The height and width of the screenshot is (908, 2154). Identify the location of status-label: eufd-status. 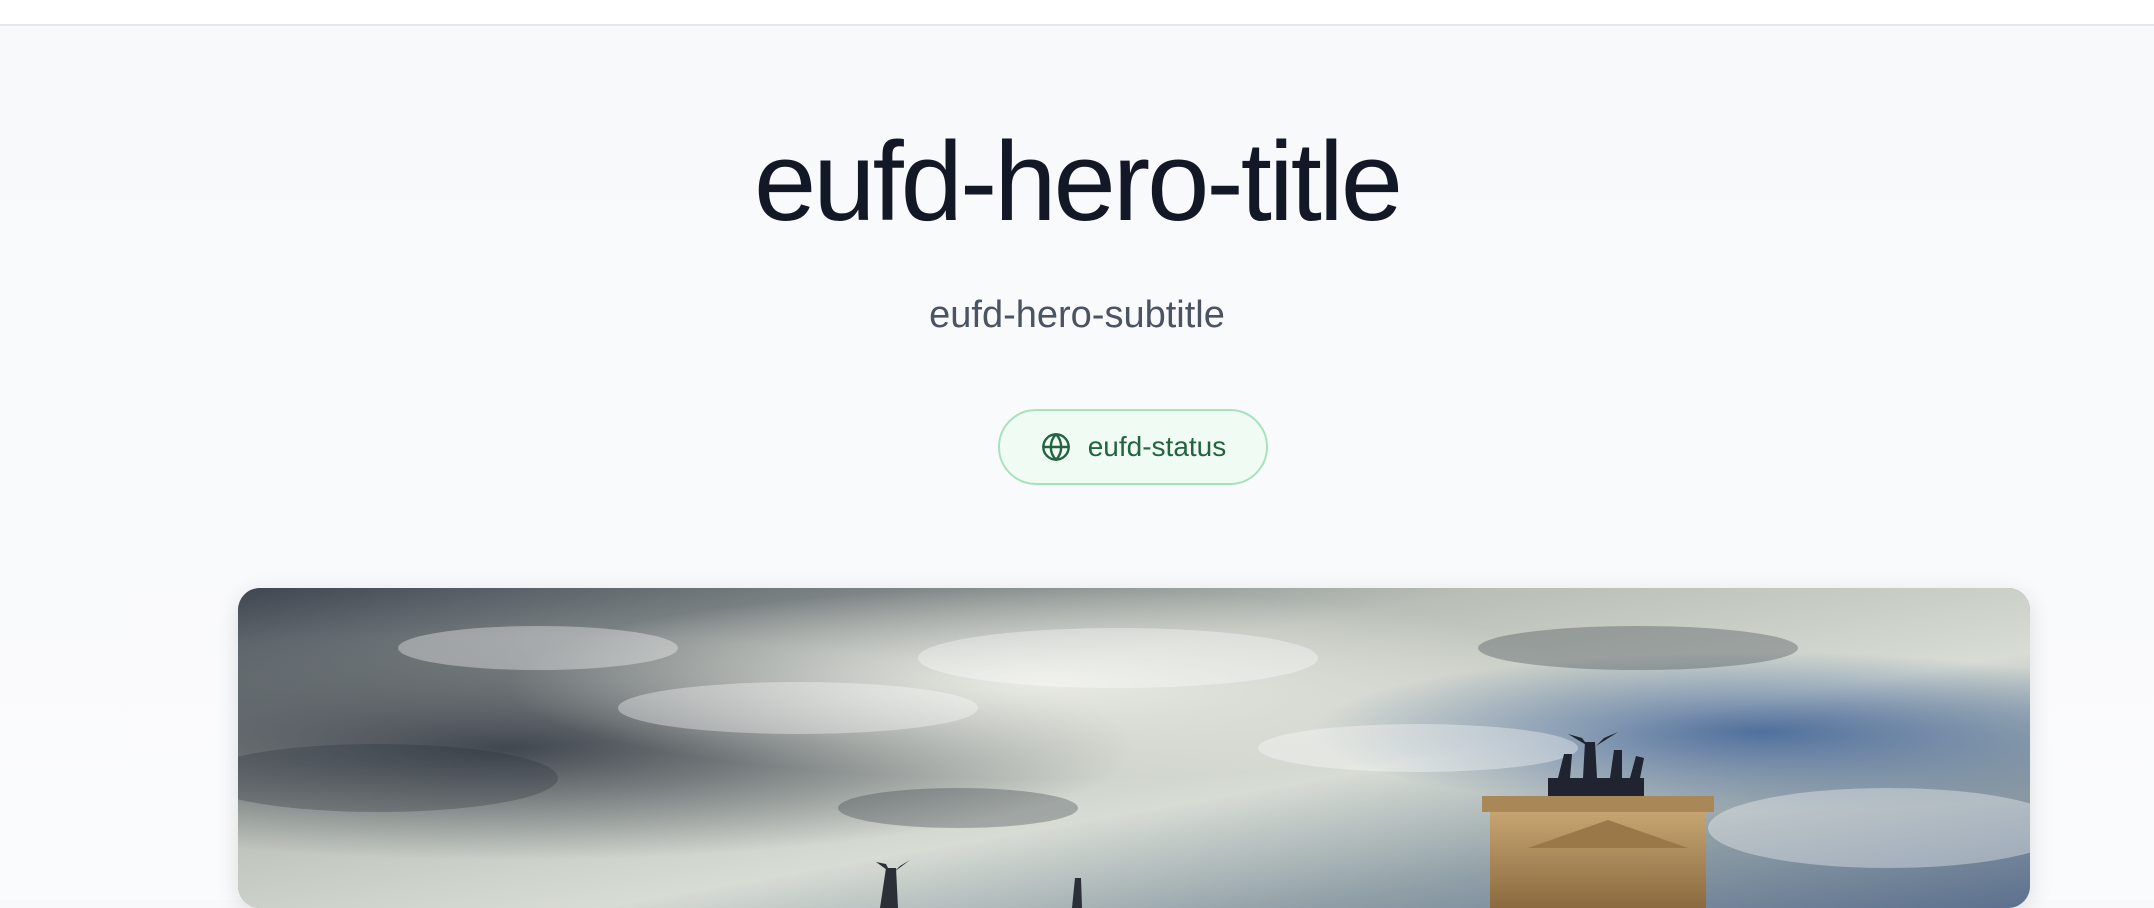
(1157, 446).